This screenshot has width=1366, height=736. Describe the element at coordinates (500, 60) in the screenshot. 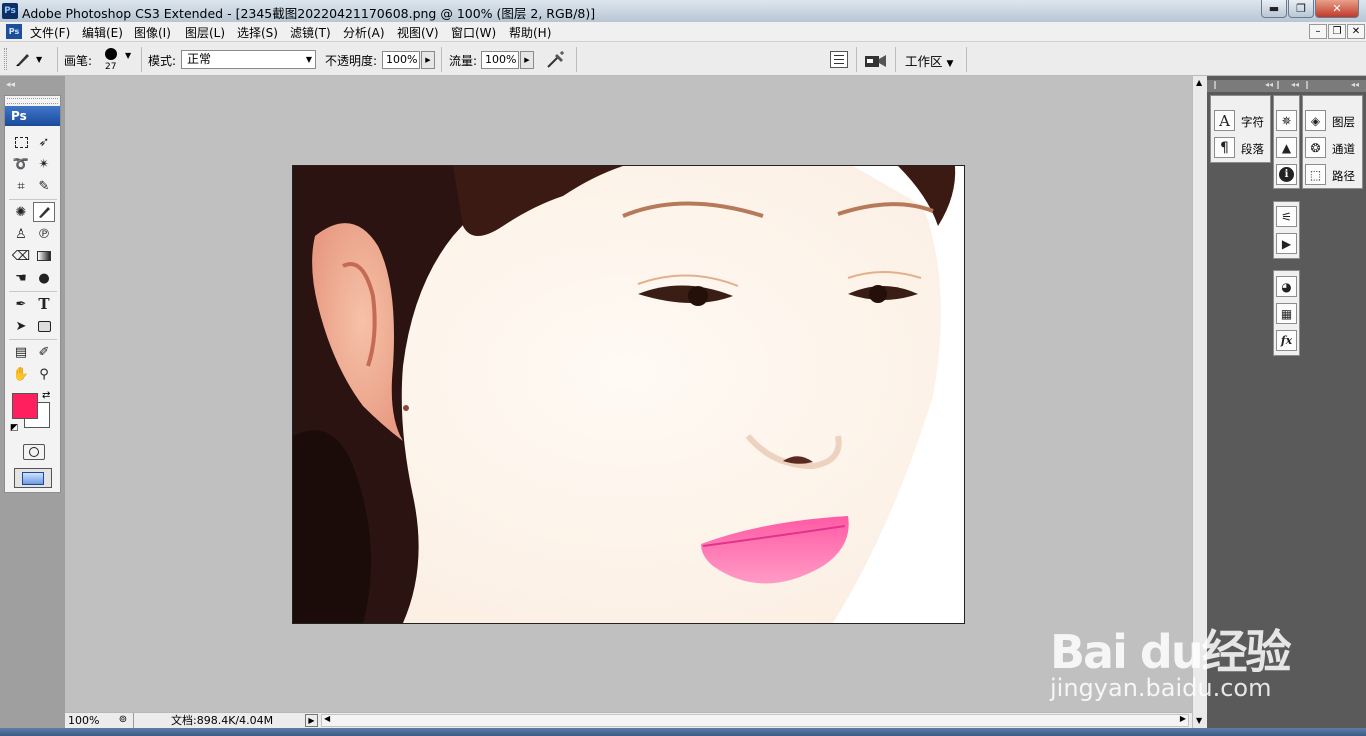

I see `flow-input: 100%` at that location.